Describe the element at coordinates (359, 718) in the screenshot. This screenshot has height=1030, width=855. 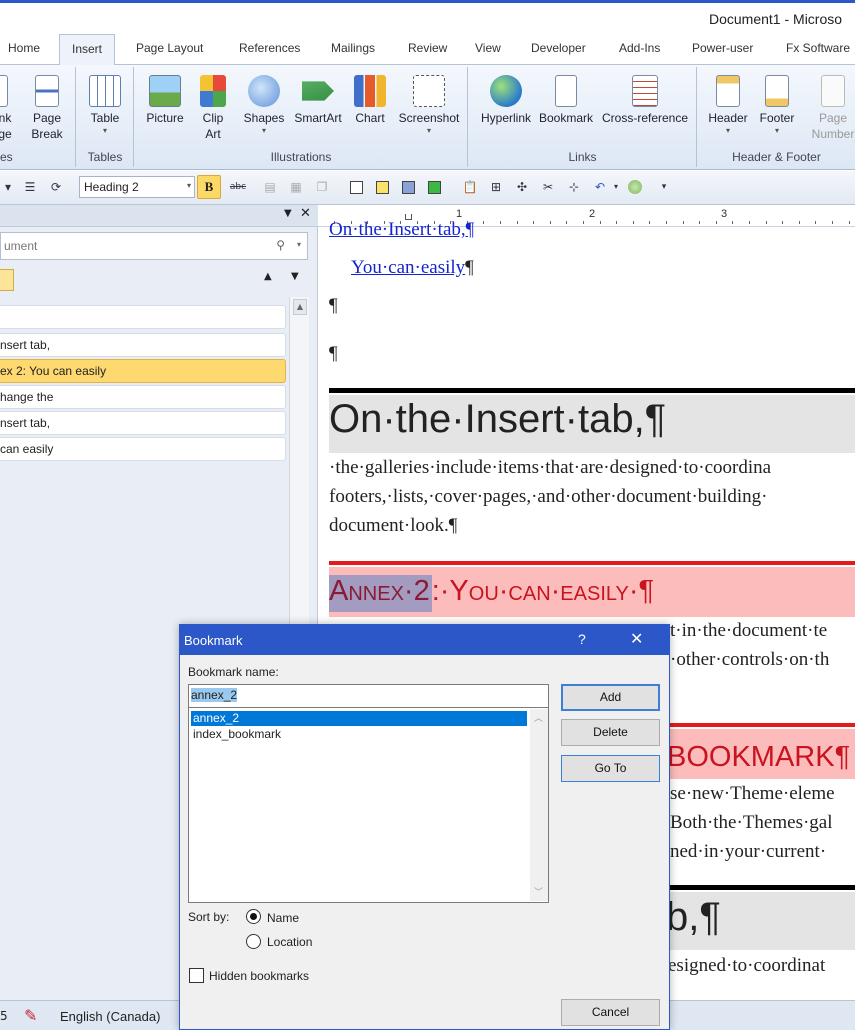
I see `list-item: annex_2` at that location.